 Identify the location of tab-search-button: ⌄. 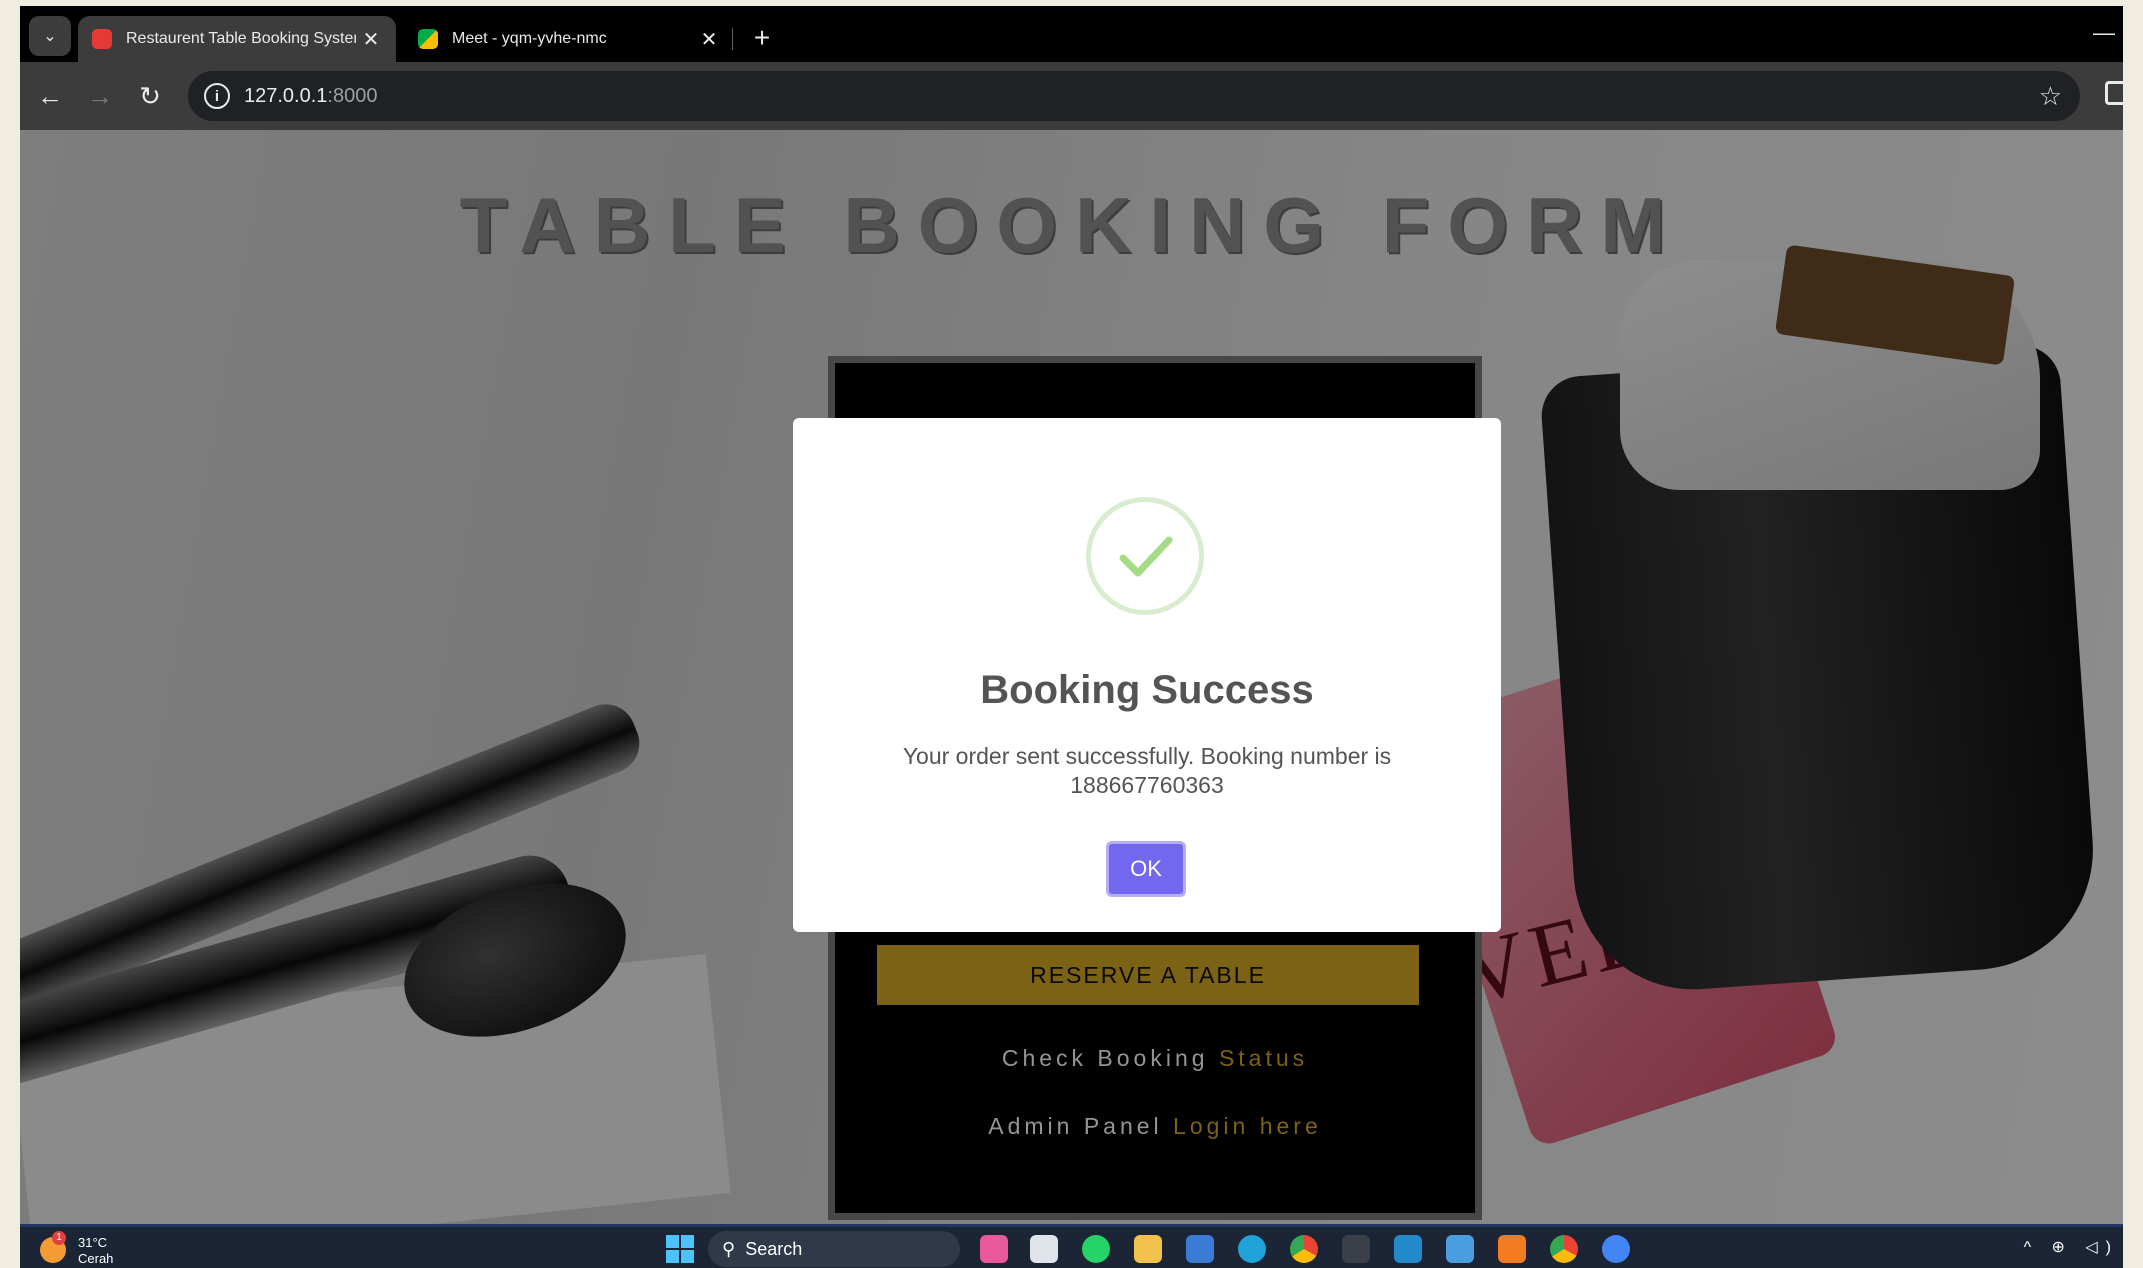
(50, 36).